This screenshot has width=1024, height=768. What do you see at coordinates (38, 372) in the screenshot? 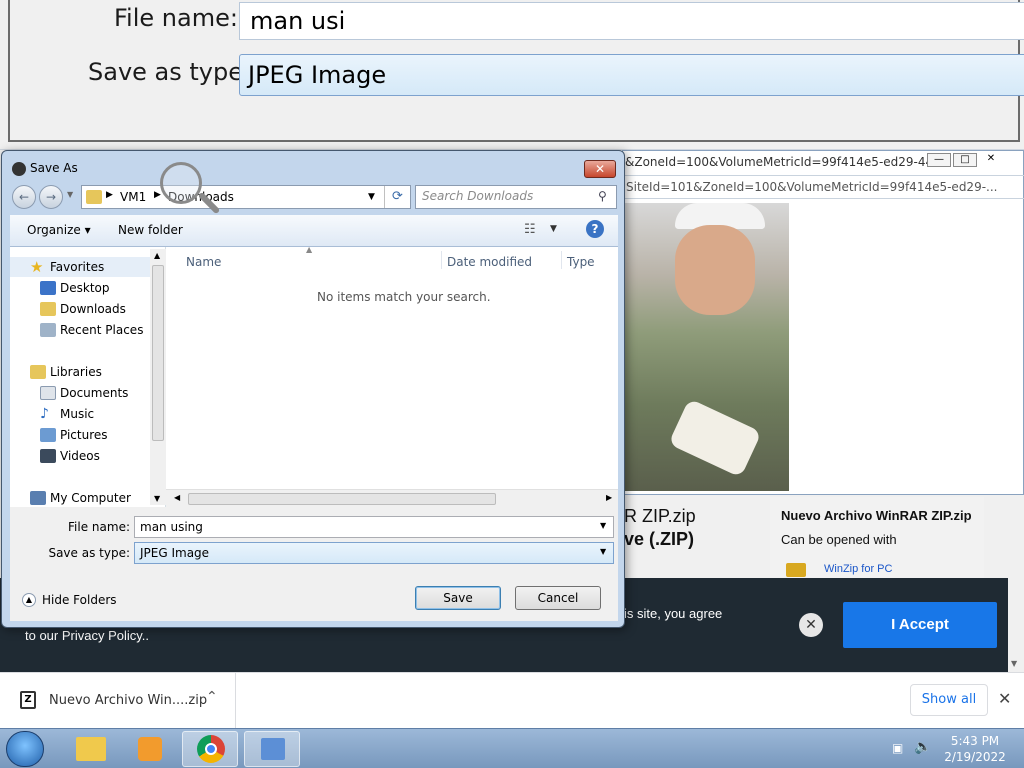
I see `libraries-icon` at bounding box center [38, 372].